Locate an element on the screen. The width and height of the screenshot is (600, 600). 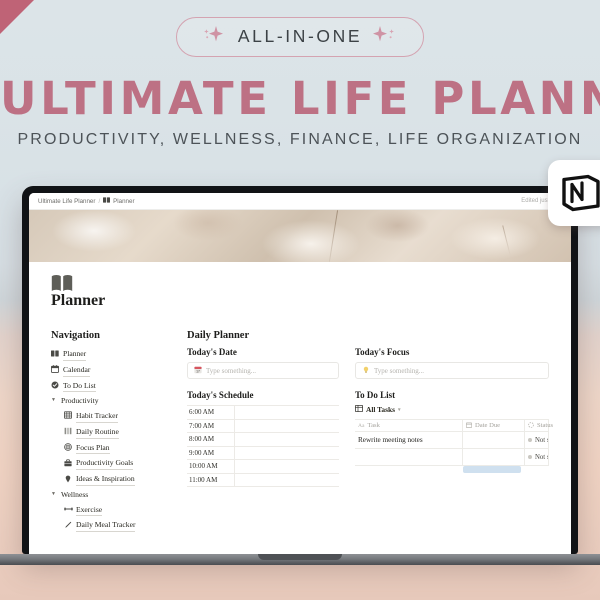
schedule-row: 7:00 AM is located at coordinates (263, 426).